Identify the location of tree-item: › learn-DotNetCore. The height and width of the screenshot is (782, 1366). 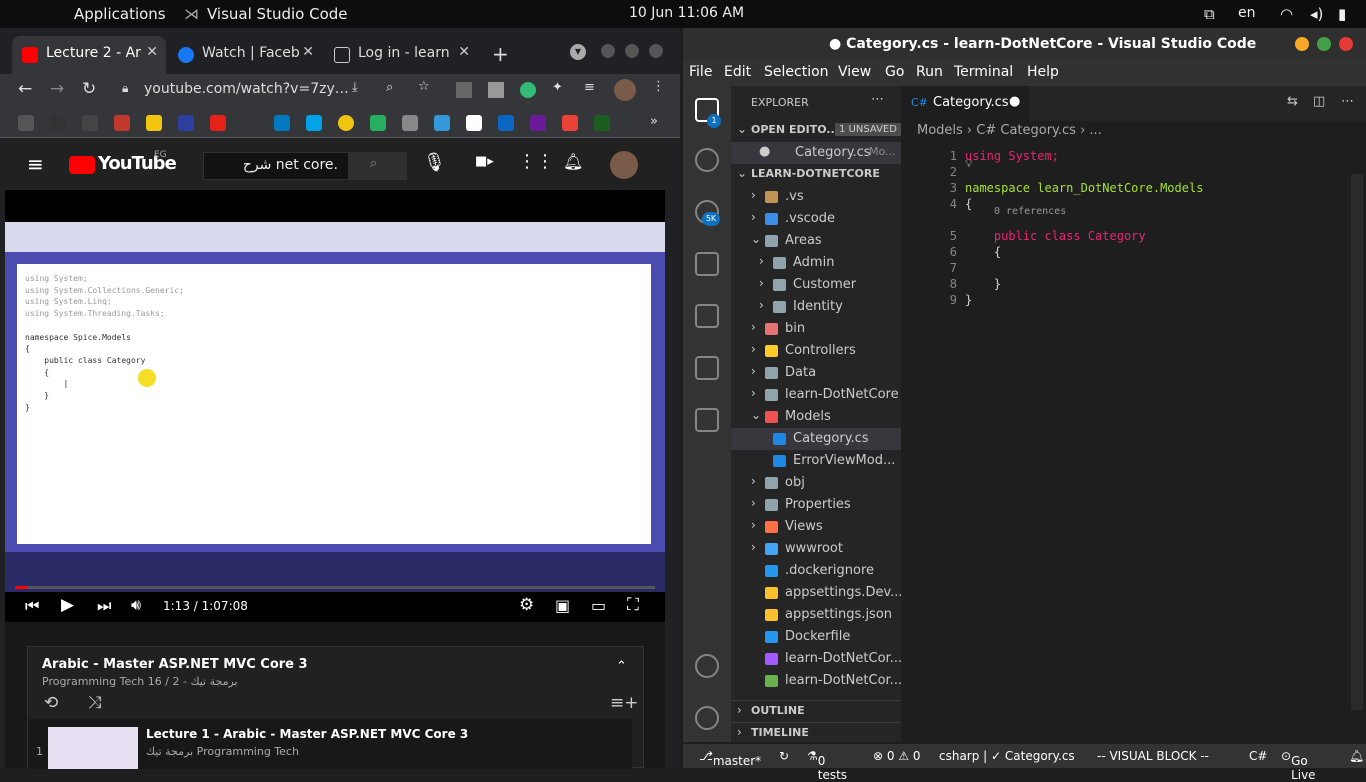
(816, 395).